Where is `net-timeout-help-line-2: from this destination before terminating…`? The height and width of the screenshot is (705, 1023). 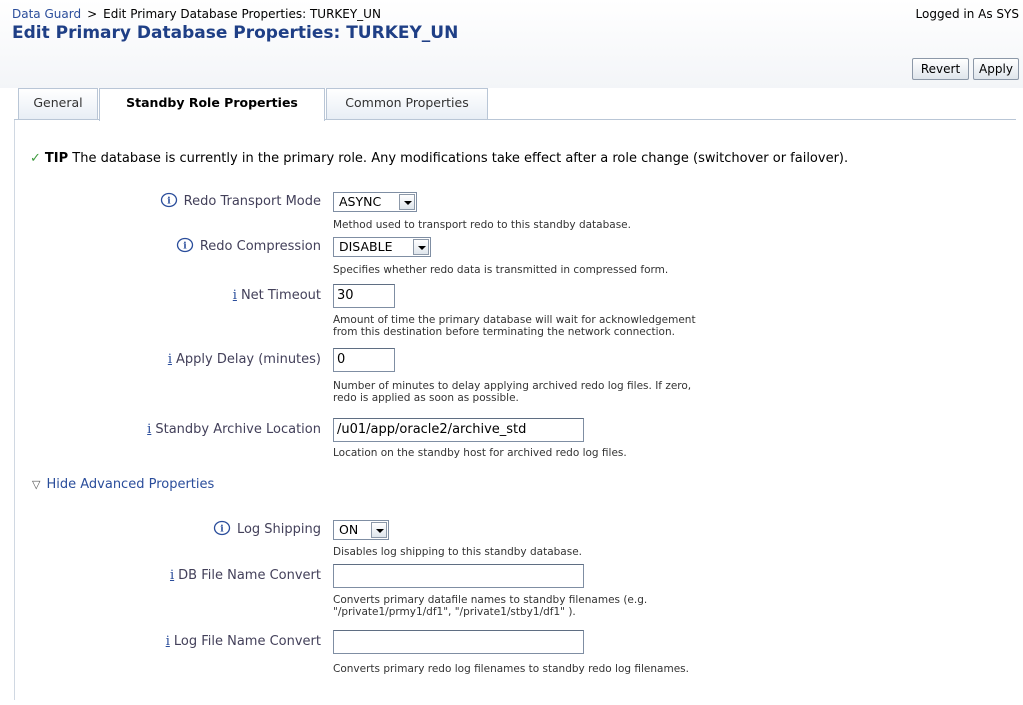
net-timeout-help-line-2: from this destination before terminating… is located at coordinates (504, 332).